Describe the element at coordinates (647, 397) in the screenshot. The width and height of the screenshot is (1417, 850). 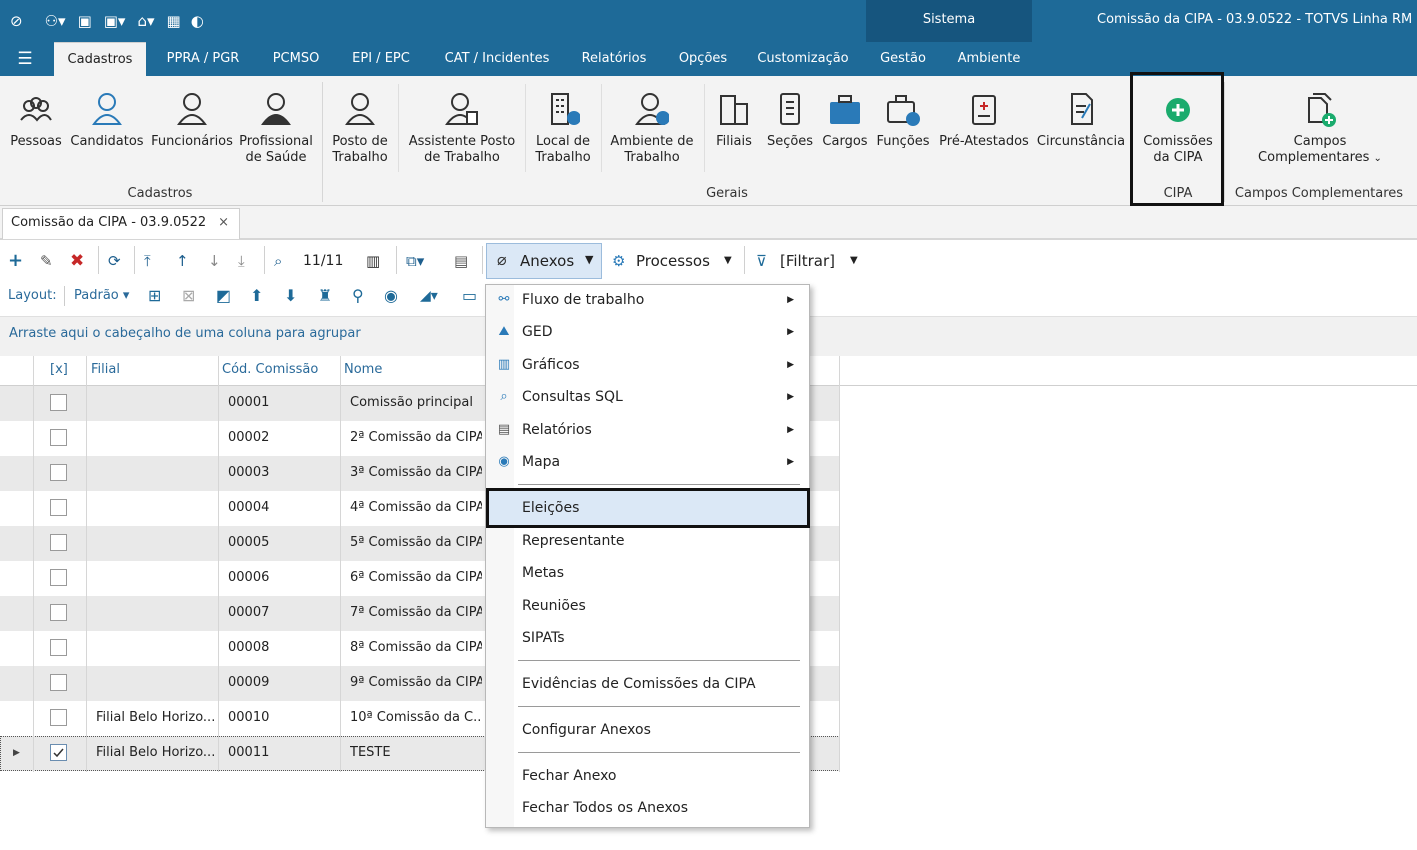
I see `menu-item-consultas-sql: ⌕ Consultas SQL ▶` at that location.